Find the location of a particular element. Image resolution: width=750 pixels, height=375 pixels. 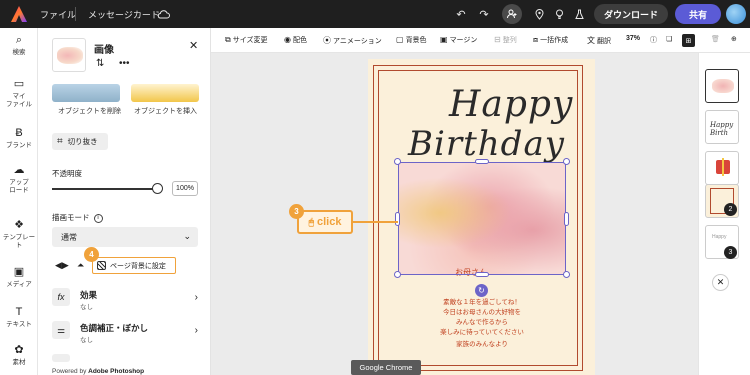

avatar is located at coordinates (736, 14).